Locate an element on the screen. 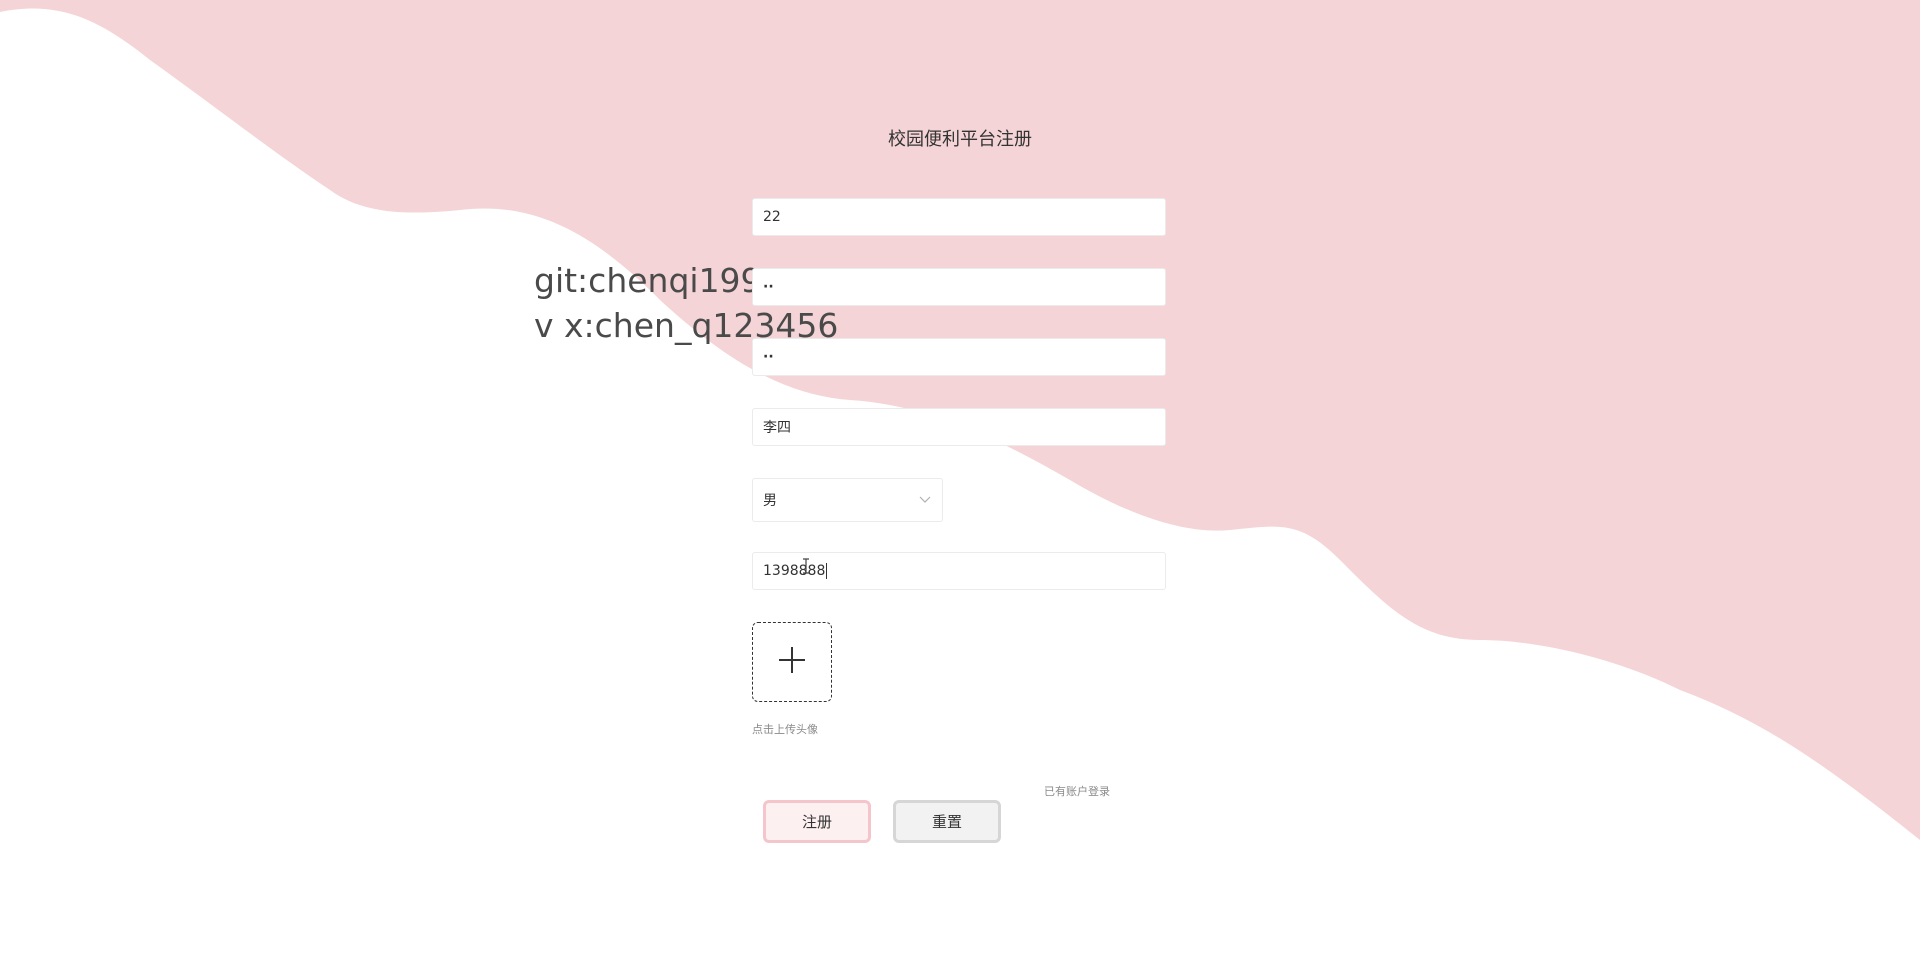 The image size is (1920, 968). chevron-down-icon is located at coordinates (925, 500).